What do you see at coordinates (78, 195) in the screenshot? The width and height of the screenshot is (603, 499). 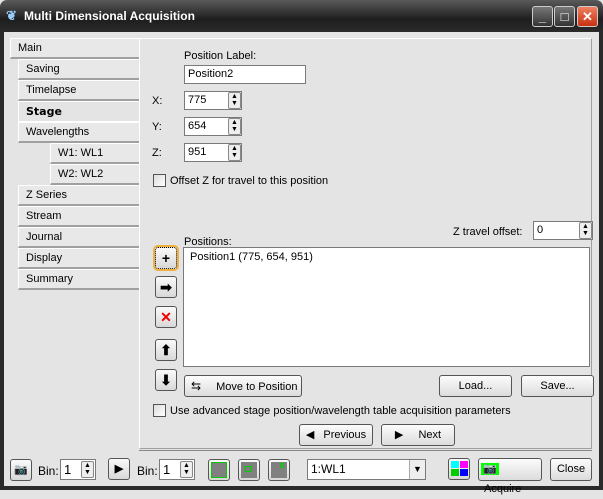 I see `tab-z-series: Z Series` at bounding box center [78, 195].